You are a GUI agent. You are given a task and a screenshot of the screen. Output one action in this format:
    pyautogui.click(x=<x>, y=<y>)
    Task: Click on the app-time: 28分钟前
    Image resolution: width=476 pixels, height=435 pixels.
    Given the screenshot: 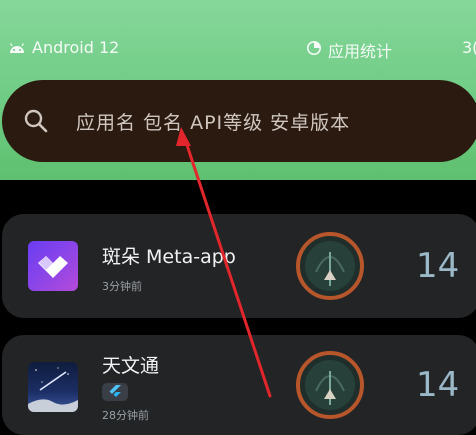 What is the action you would take?
    pyautogui.click(x=125, y=415)
    